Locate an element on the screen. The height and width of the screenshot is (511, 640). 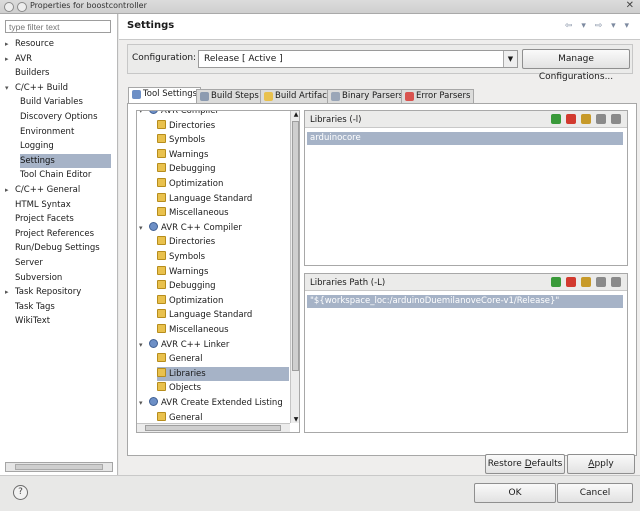
sidebar-horizontal-scrollbar is located at coordinates (59, 467).